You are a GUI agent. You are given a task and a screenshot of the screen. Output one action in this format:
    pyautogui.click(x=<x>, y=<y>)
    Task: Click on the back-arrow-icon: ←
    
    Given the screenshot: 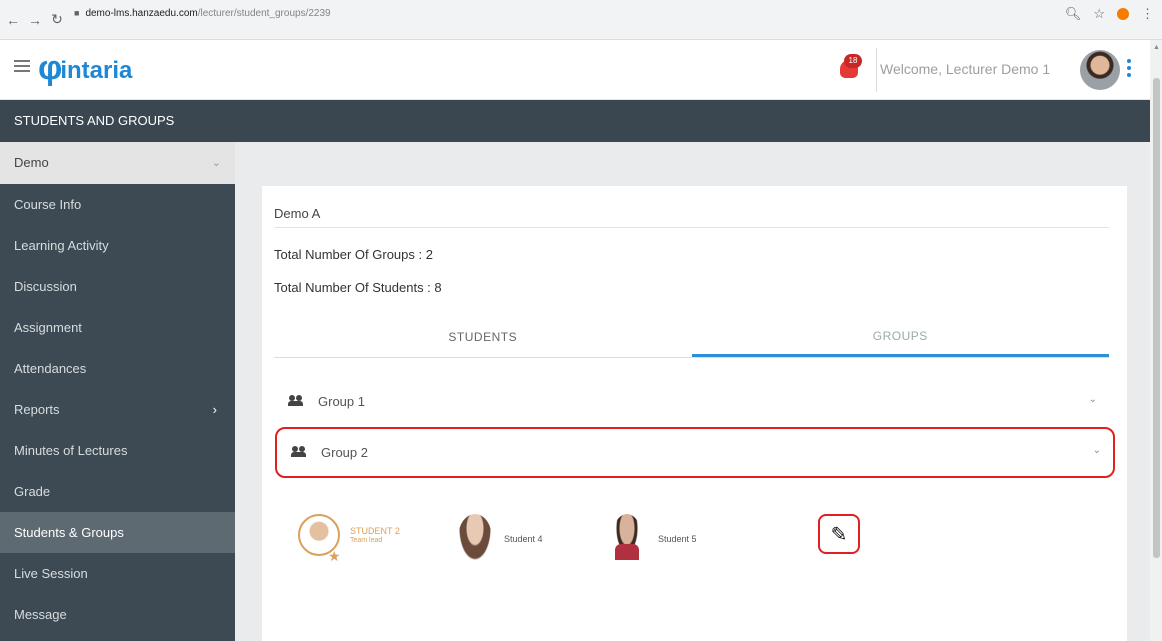 What is the action you would take?
    pyautogui.click(x=13, y=20)
    